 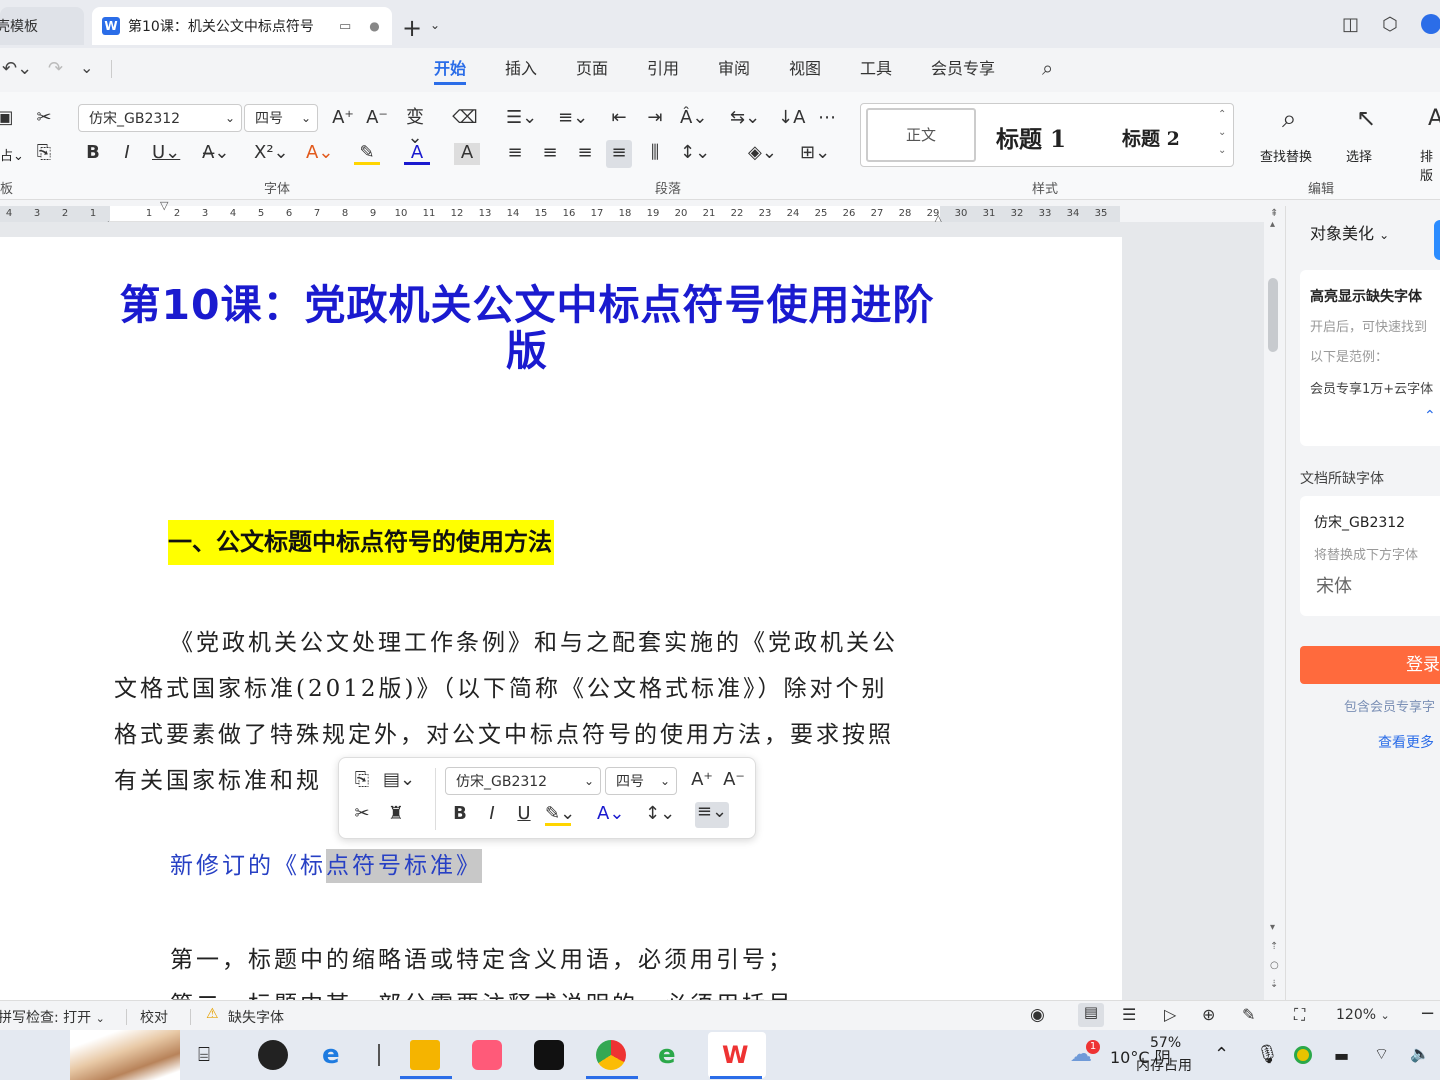 What do you see at coordinates (805, 70) in the screenshot?
I see `tab-view: 视图` at bounding box center [805, 70].